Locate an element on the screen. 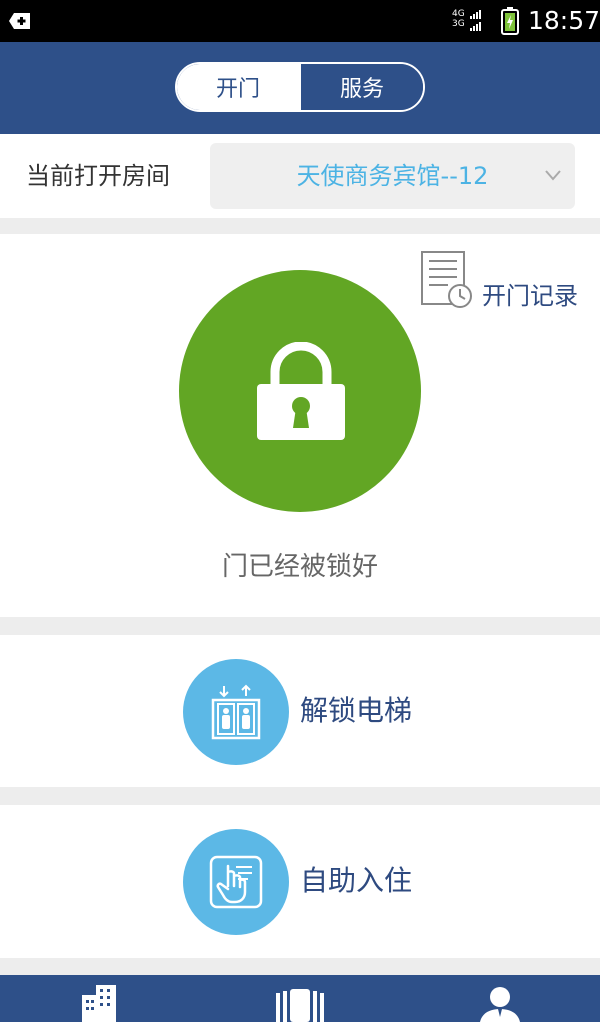 The height and width of the screenshot is (1022, 600). signal-icon is located at coordinates (475, 20).